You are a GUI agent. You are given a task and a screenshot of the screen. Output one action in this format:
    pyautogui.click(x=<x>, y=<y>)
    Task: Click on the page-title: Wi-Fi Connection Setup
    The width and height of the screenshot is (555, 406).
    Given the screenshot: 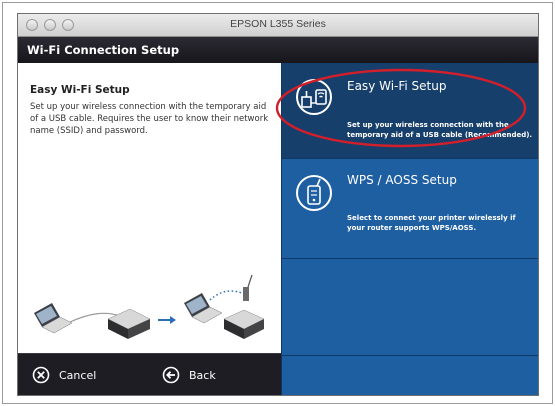 What is the action you would take?
    pyautogui.click(x=103, y=50)
    